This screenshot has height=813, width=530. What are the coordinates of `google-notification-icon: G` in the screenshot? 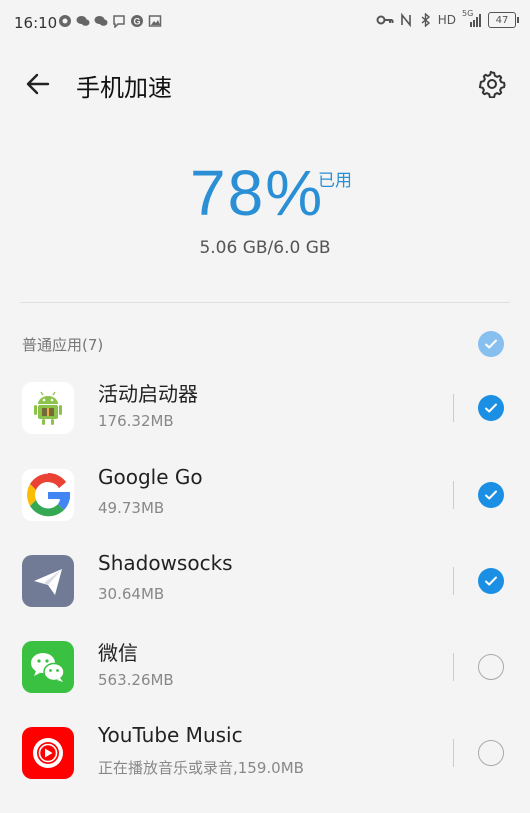 It's located at (137, 21).